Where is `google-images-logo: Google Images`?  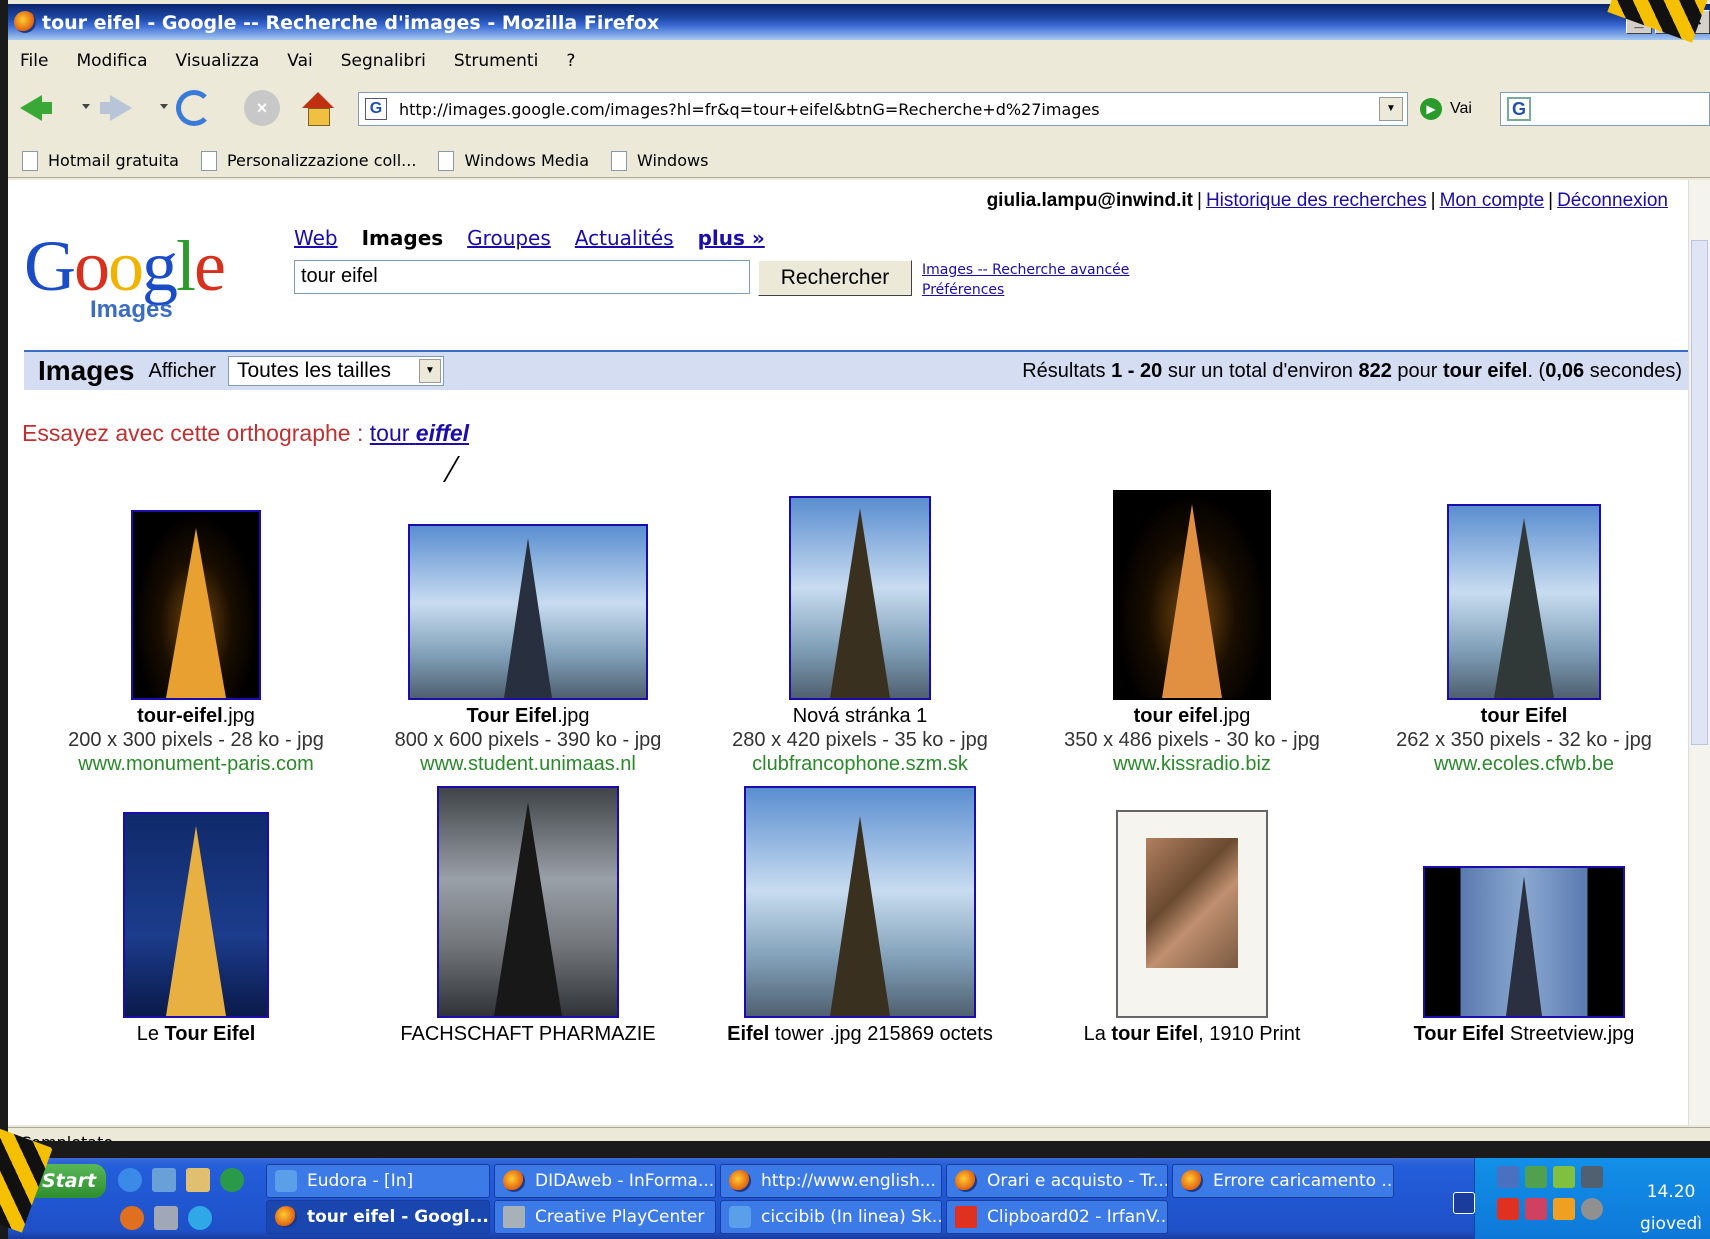
google-images-logo: Google Images is located at coordinates (149, 276).